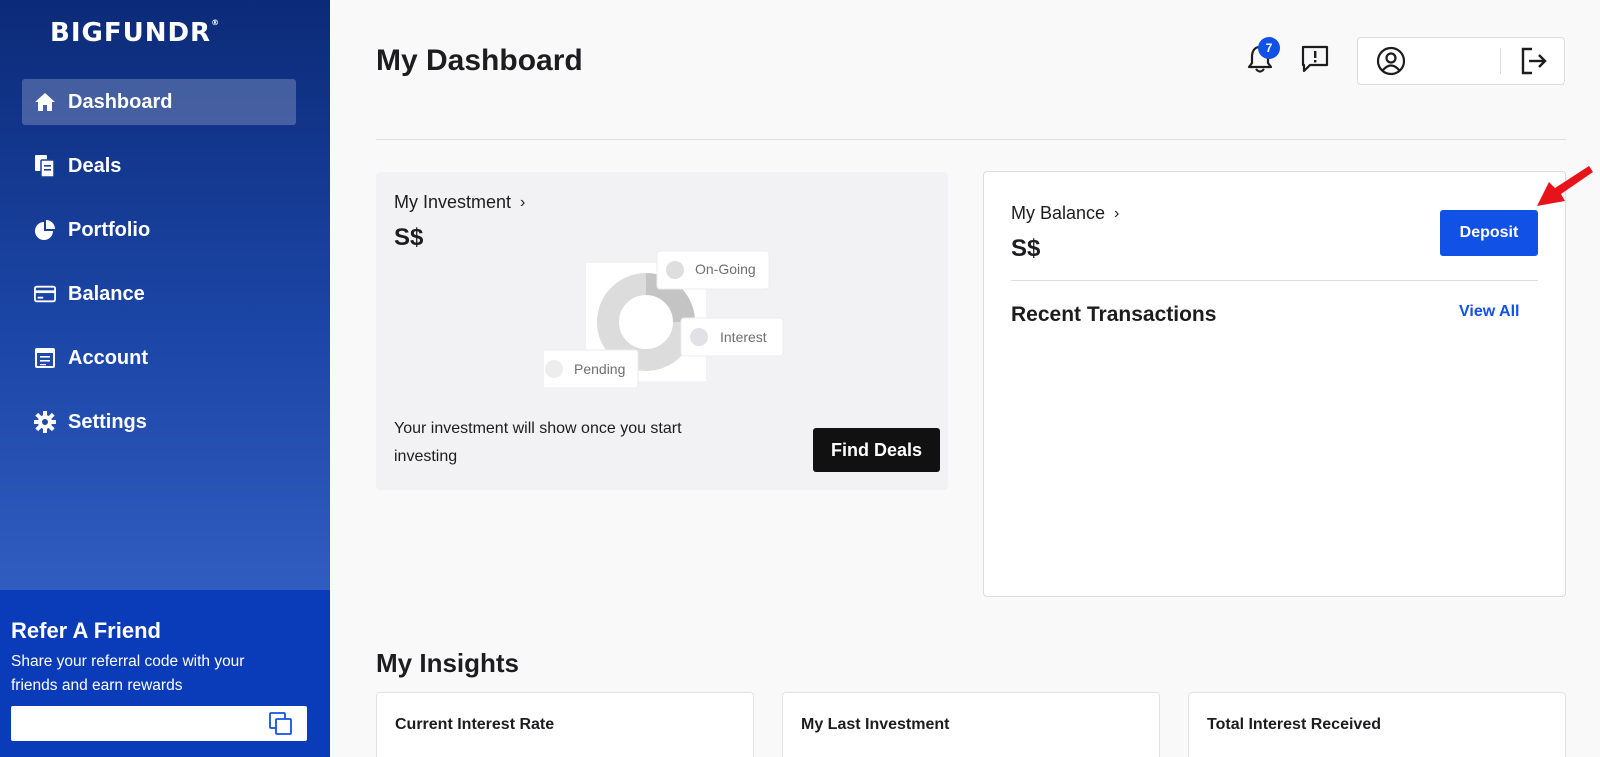 This screenshot has height=757, width=1600. I want to click on my-investment-link: My Investment ›, so click(459, 202).